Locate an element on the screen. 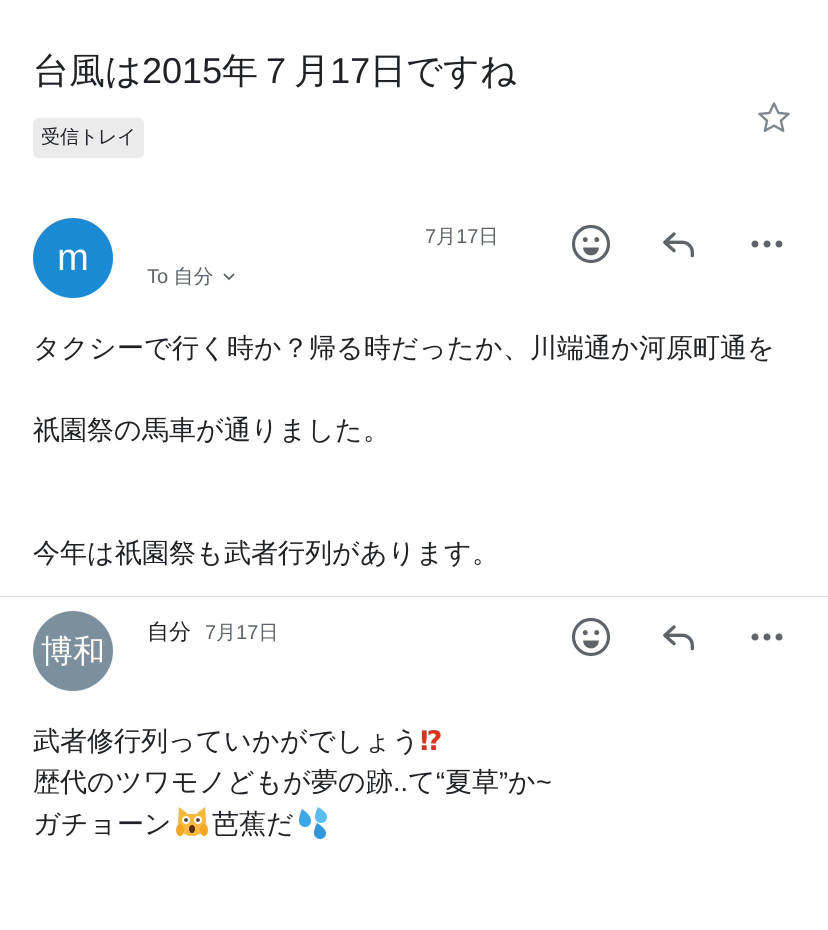 This screenshot has height=930, width=828. message-text: ガチョーン is located at coordinates (102, 824).